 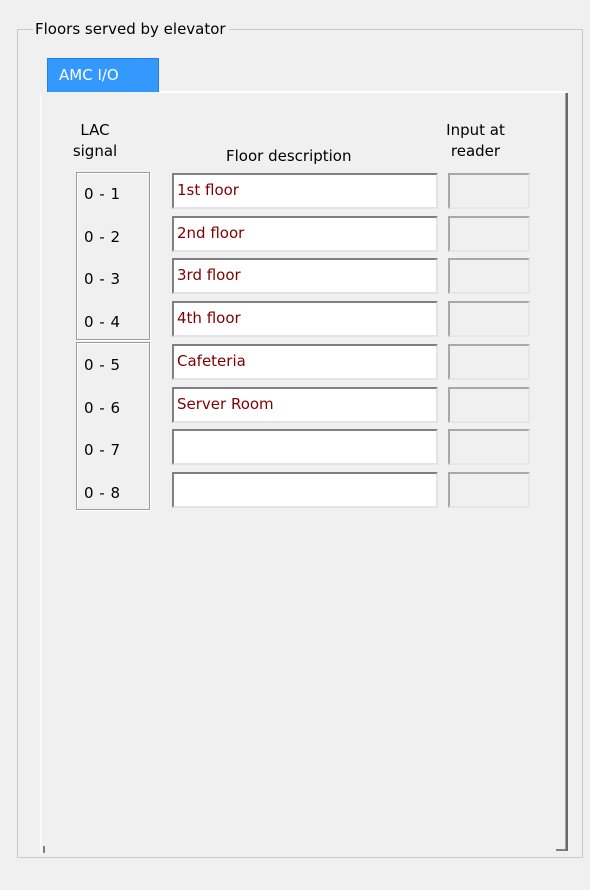 I want to click on signal-label: 0 - 5, so click(x=102, y=365).